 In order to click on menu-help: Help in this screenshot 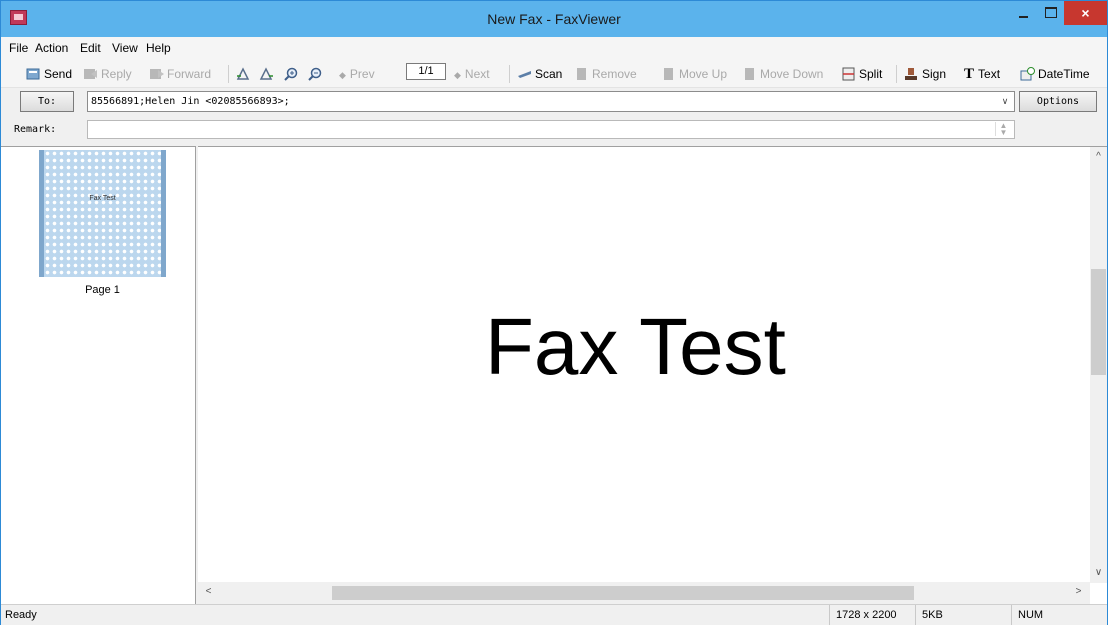, I will do `click(158, 48)`.